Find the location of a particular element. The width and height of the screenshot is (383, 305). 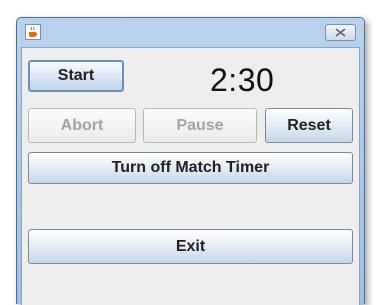

close-button is located at coordinates (340, 32).